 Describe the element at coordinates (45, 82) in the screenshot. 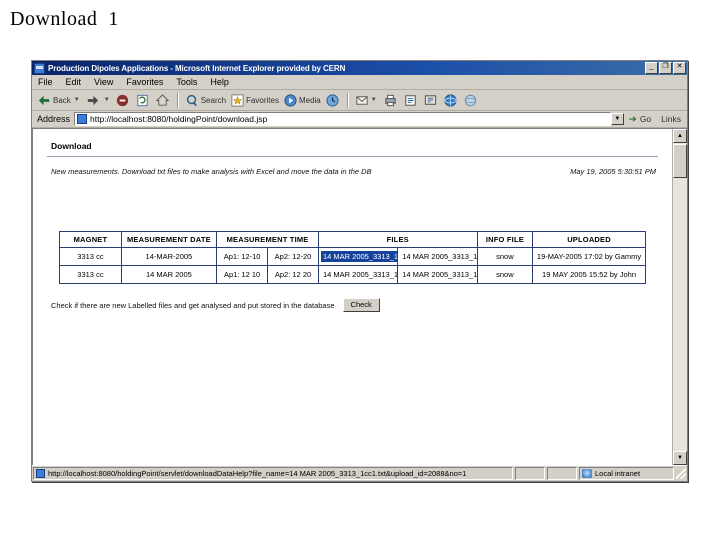

I see `menu-item-file: File` at that location.